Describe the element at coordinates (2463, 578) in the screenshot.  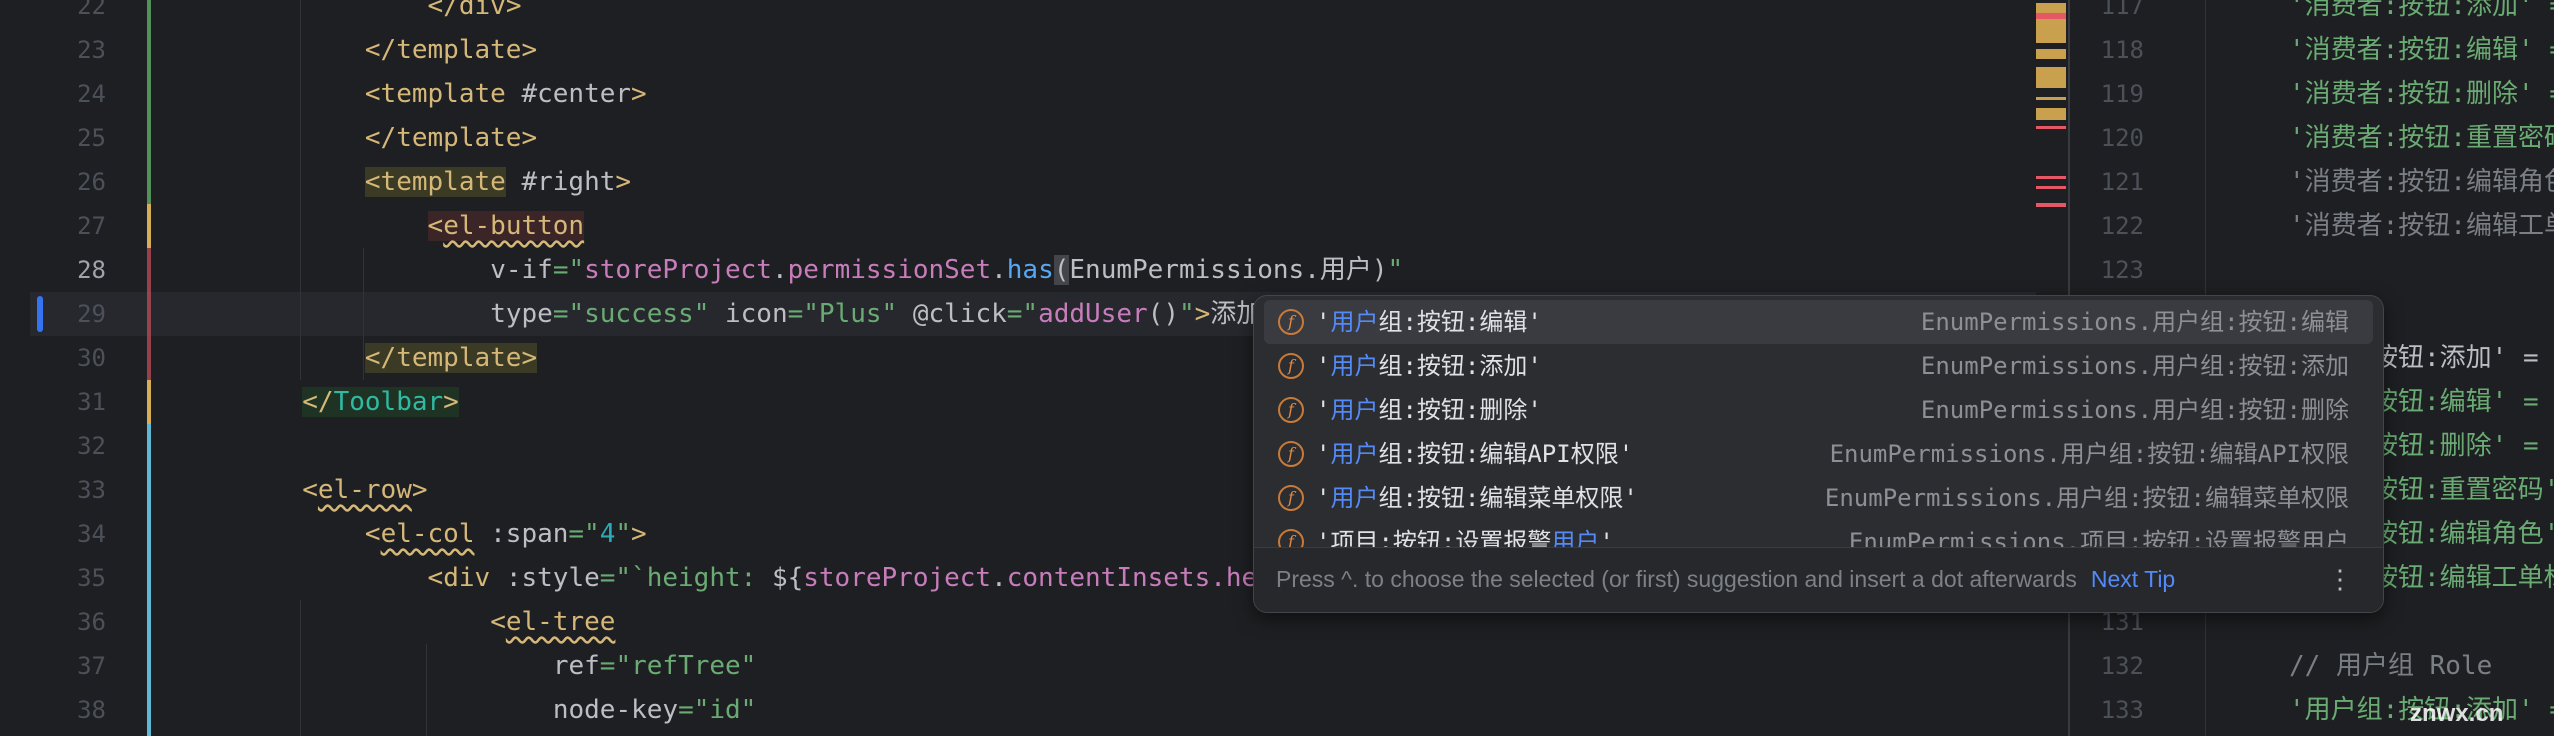
I see `code-line: 按钮:编辑工单标` at that location.